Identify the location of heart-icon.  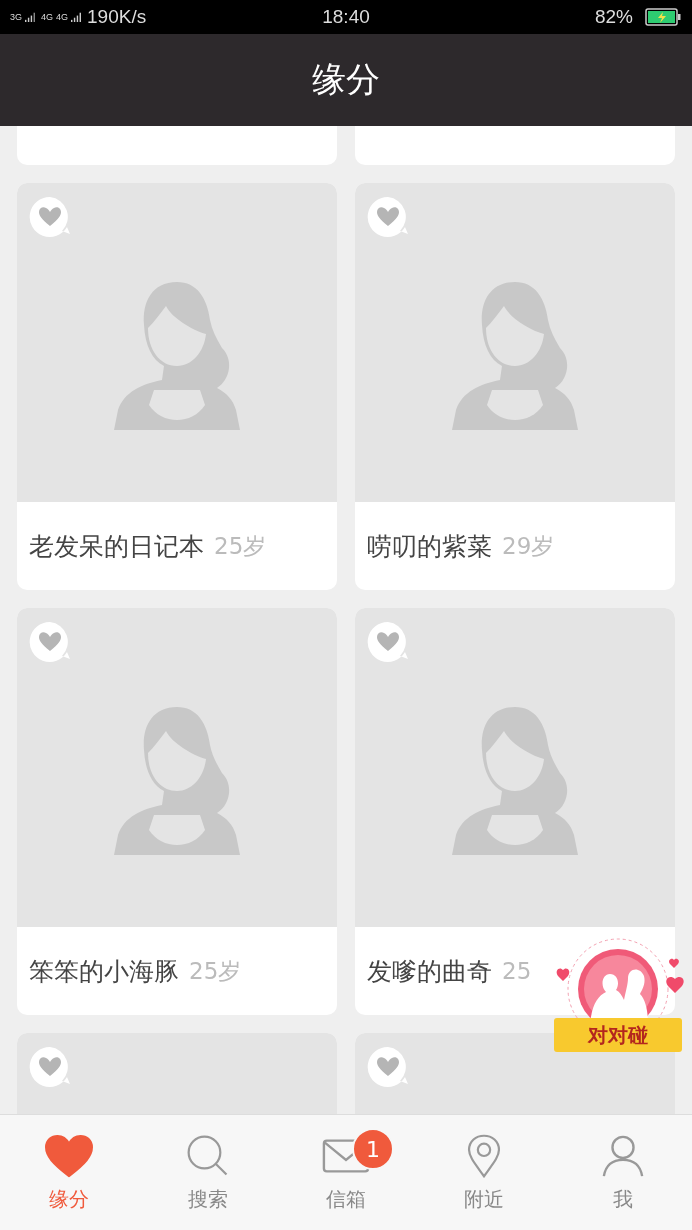
(69, 1156).